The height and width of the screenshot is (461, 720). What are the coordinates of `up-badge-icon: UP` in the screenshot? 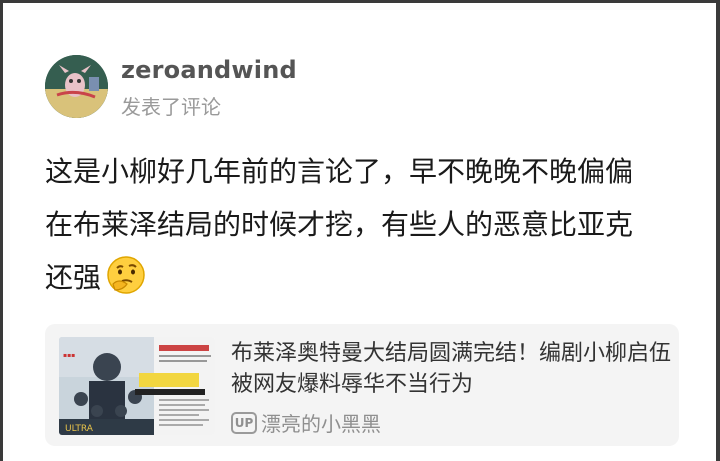 It's located at (244, 422).